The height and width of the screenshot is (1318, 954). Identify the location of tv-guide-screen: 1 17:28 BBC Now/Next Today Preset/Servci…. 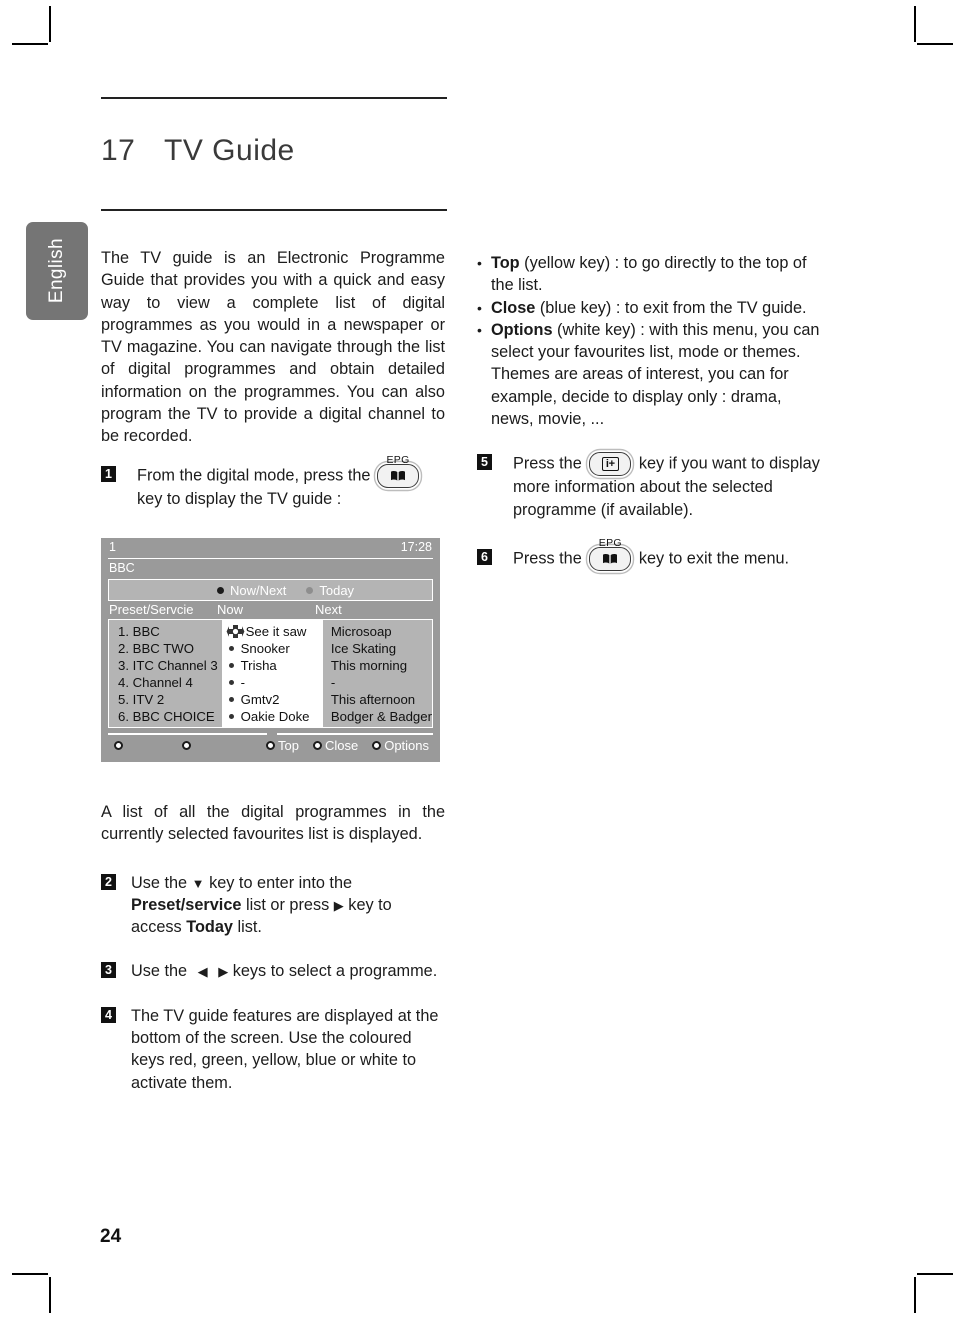
(270, 650).